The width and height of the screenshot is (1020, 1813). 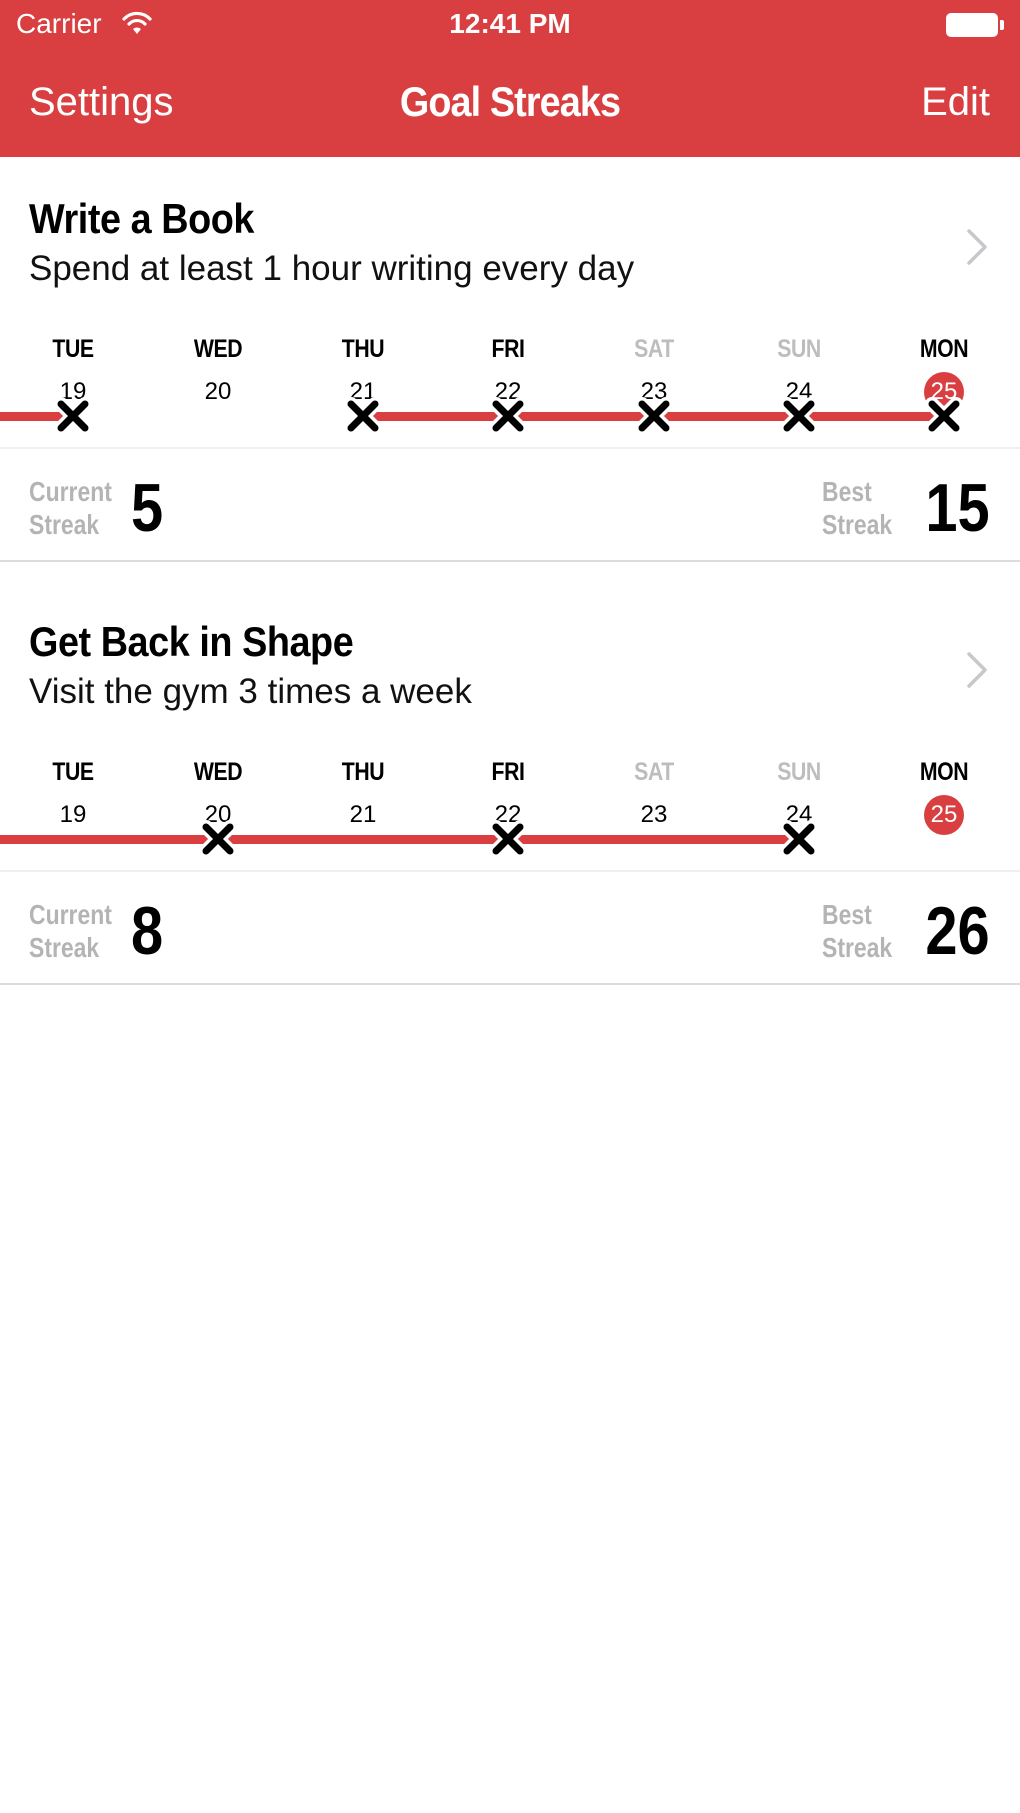 I want to click on day-number-wrap: 23, so click(x=654, y=815).